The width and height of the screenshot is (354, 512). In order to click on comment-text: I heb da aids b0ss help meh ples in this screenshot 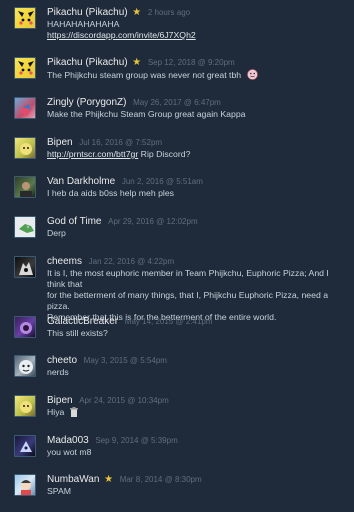, I will do `click(111, 193)`.